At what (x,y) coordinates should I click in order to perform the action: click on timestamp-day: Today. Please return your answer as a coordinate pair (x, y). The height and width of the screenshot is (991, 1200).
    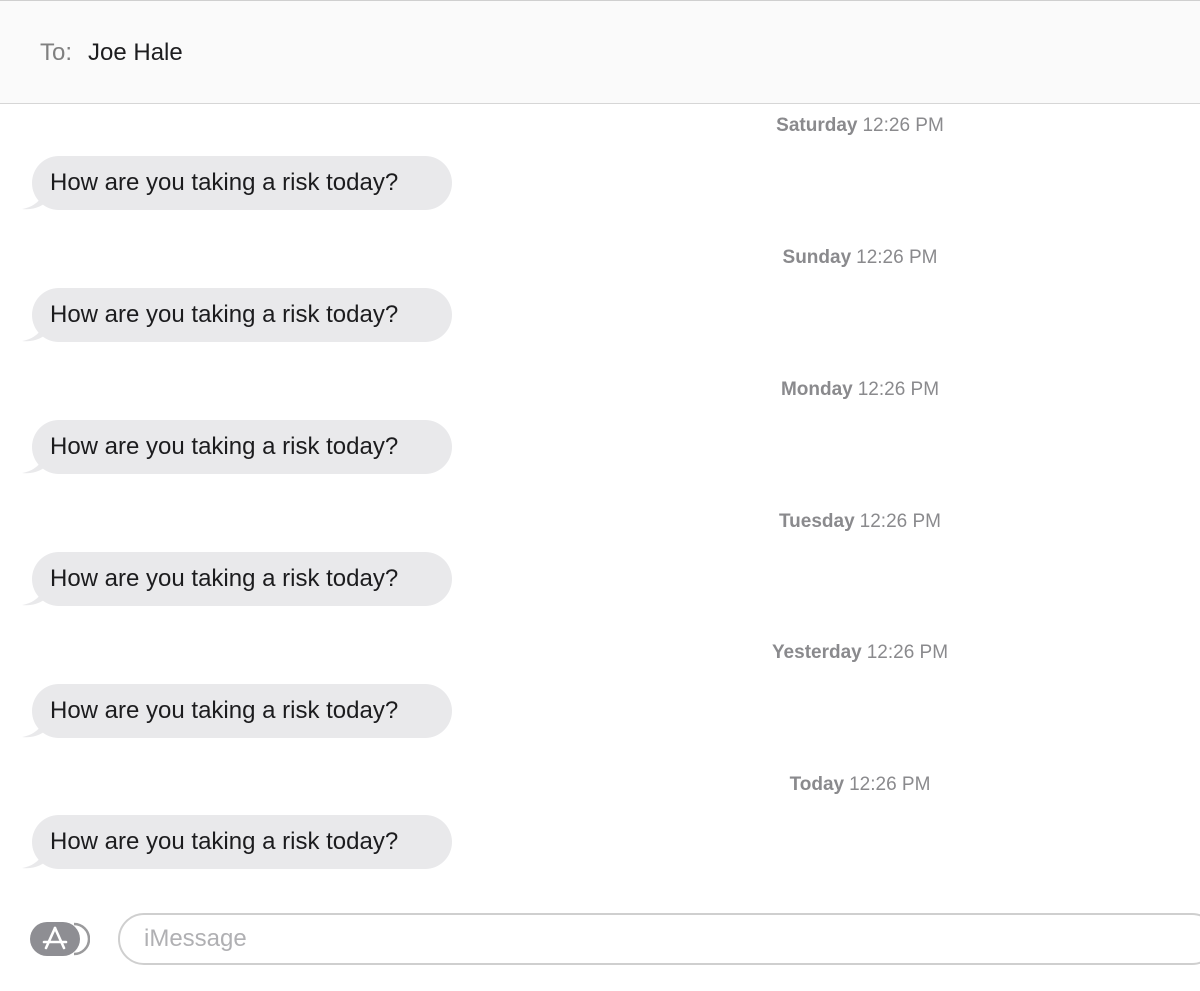
    Looking at the image, I should click on (817, 784).